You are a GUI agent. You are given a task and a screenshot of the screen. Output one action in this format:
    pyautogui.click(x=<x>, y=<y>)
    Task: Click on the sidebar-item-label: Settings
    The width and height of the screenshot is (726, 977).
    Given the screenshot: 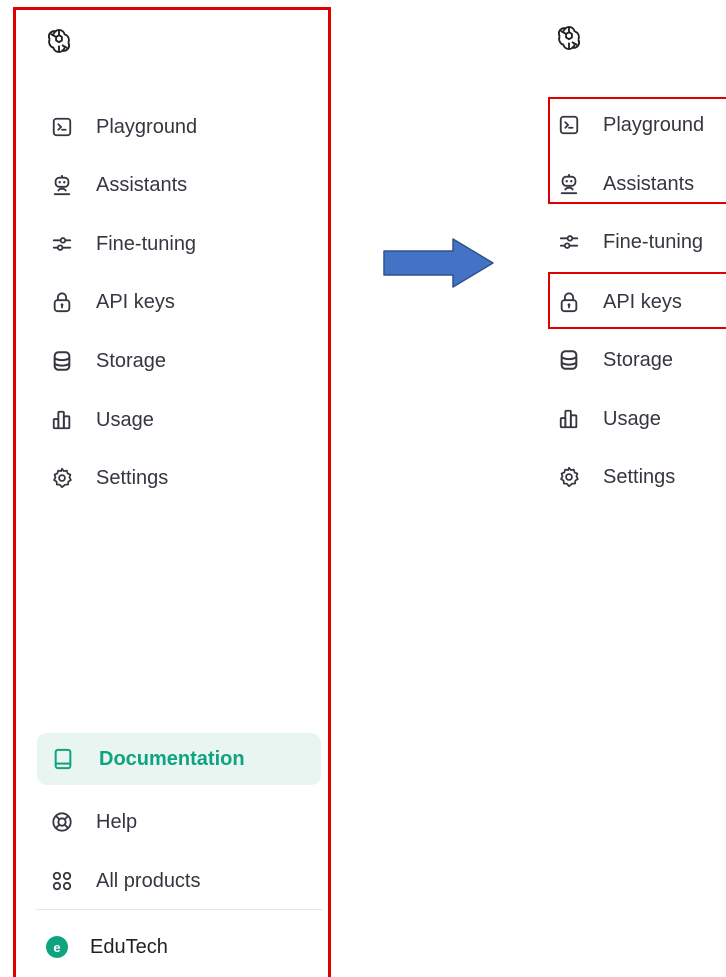 What is the action you would take?
    pyautogui.click(x=639, y=476)
    